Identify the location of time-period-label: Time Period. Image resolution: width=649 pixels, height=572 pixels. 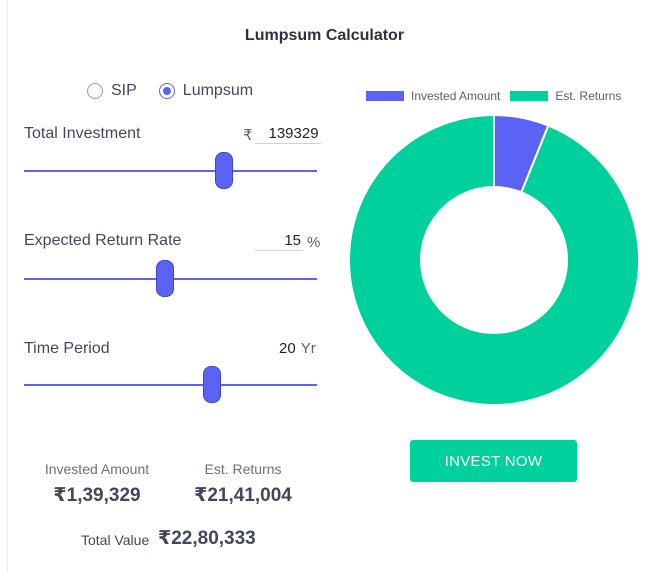
(67, 348).